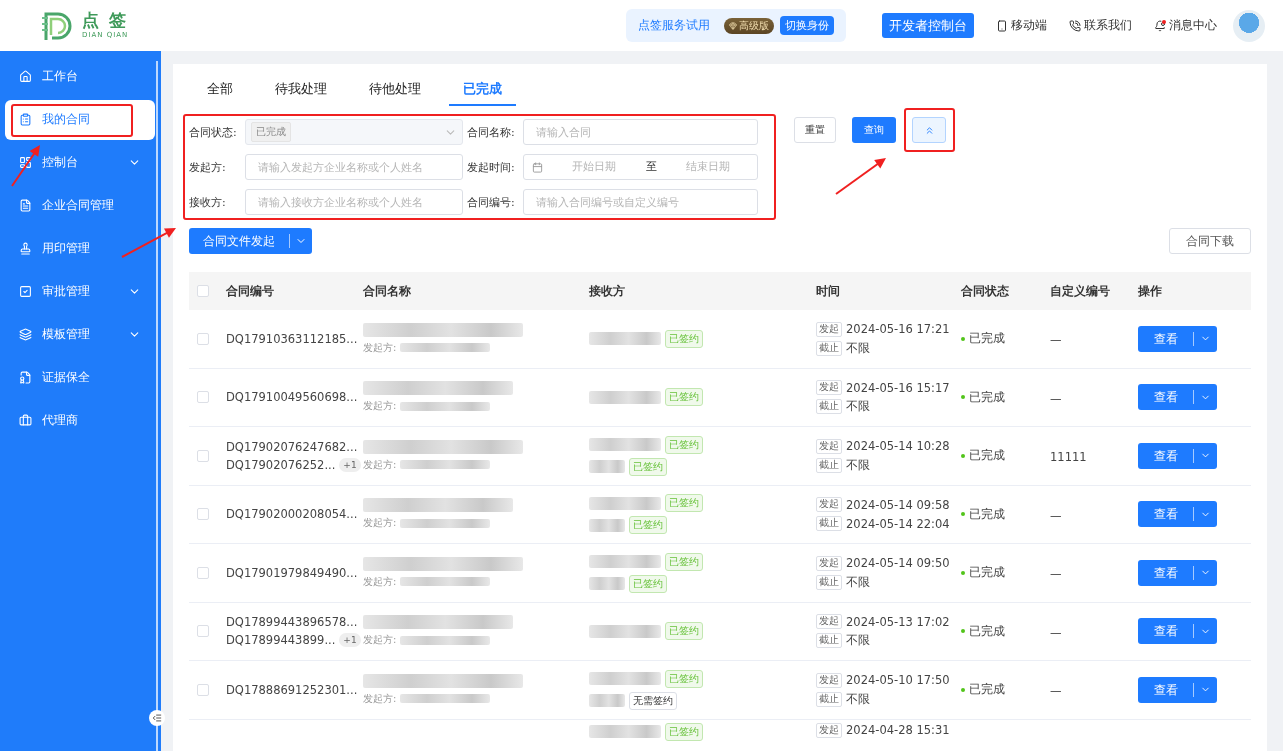 The width and height of the screenshot is (1283, 751). What do you see at coordinates (1100, 25) in the screenshot?
I see `header-link: 联系我们` at bounding box center [1100, 25].